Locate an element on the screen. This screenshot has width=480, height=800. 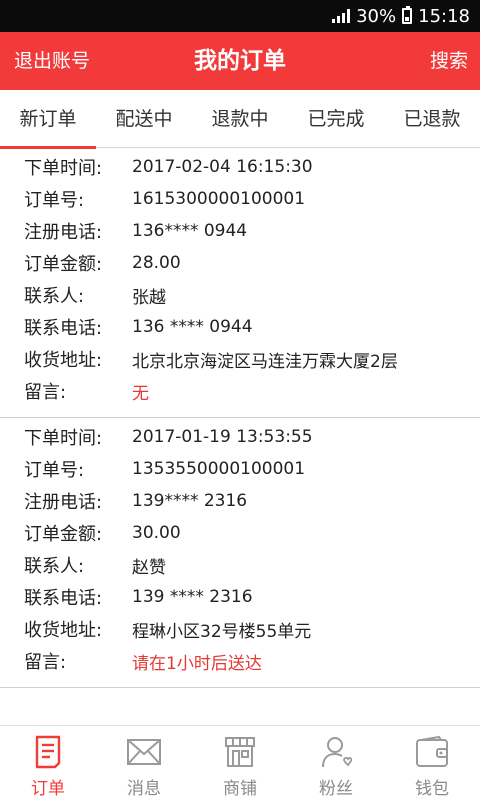
tab-delivering: 配送中 is located at coordinates (144, 119).